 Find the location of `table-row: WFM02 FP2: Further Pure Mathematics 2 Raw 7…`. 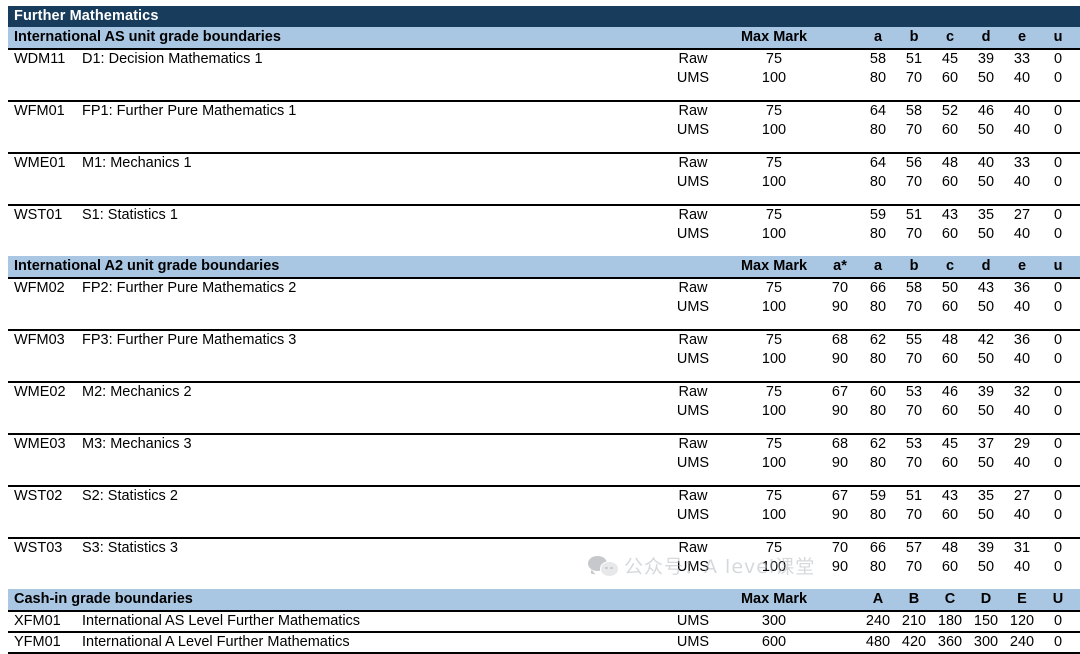

table-row: WFM02 FP2: Further Pure Mathematics 2 Raw 7… is located at coordinates (544, 287).